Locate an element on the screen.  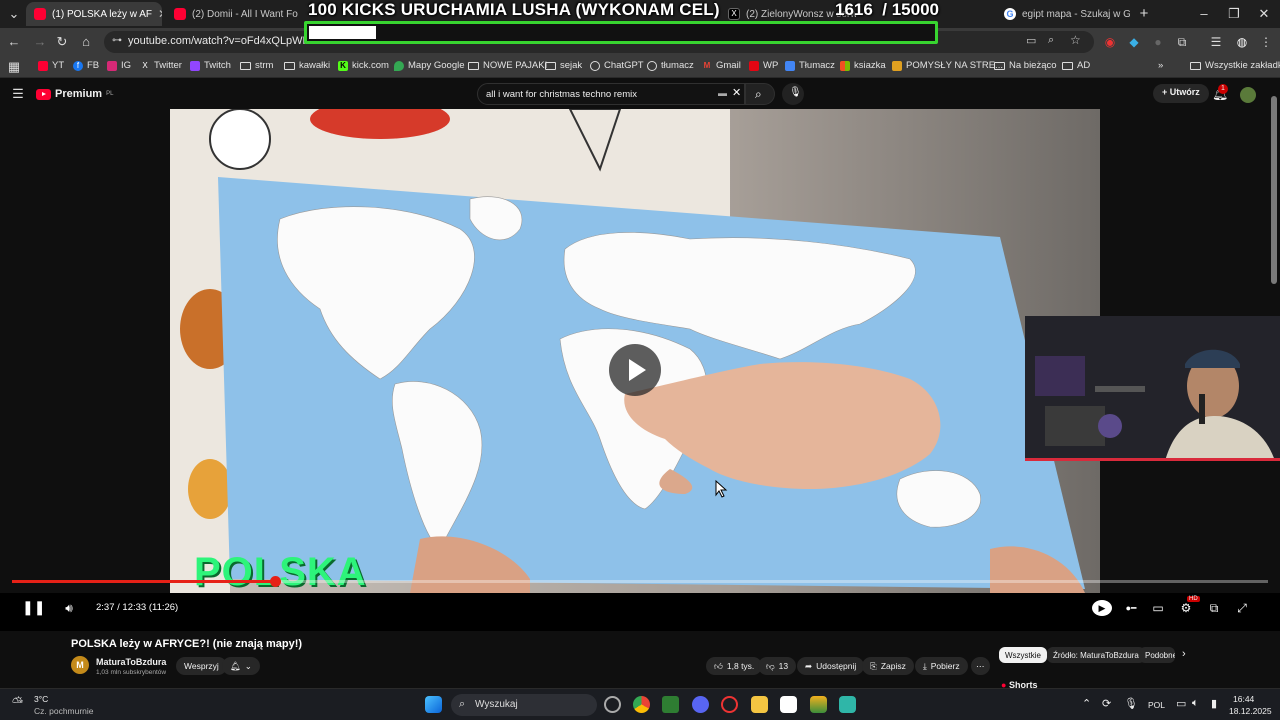
tray-overflow-icon: ⌃ is located at coordinates (1086, 703).